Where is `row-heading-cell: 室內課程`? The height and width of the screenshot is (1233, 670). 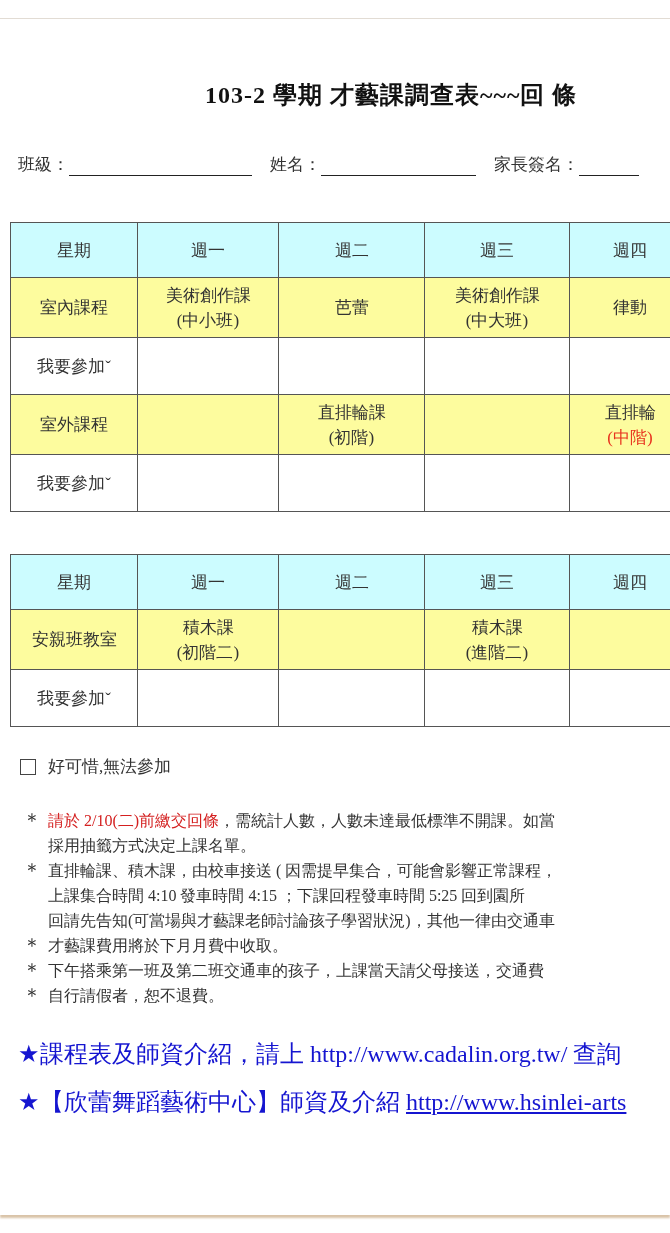
row-heading-cell: 室內課程 is located at coordinates (74, 307).